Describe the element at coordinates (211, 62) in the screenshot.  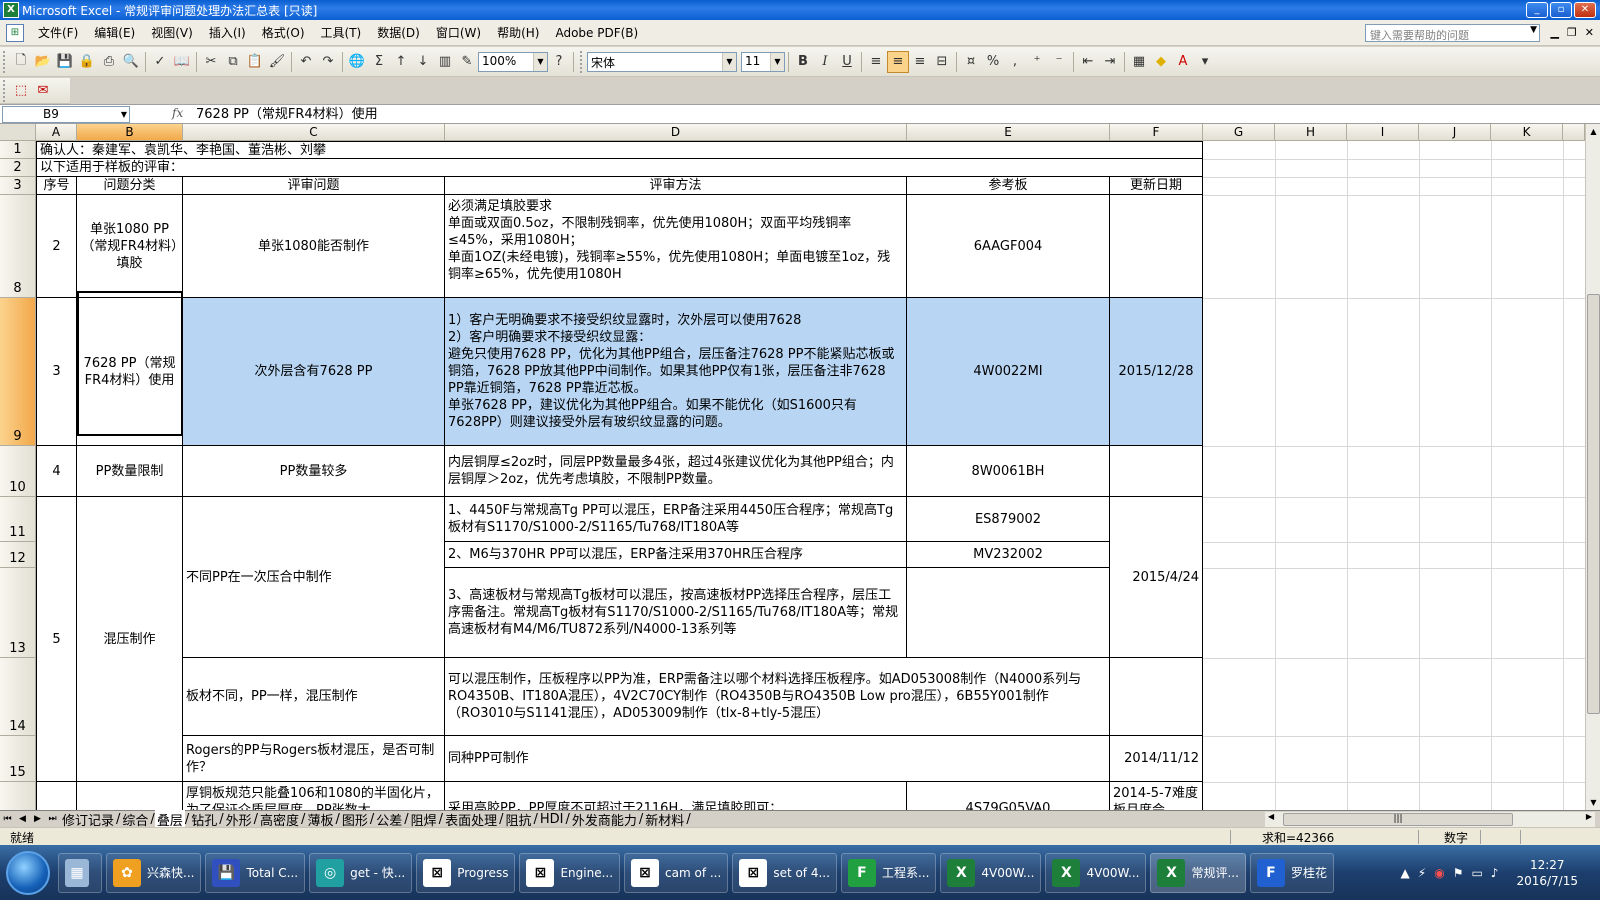
I see `cut-icon: ✂` at that location.